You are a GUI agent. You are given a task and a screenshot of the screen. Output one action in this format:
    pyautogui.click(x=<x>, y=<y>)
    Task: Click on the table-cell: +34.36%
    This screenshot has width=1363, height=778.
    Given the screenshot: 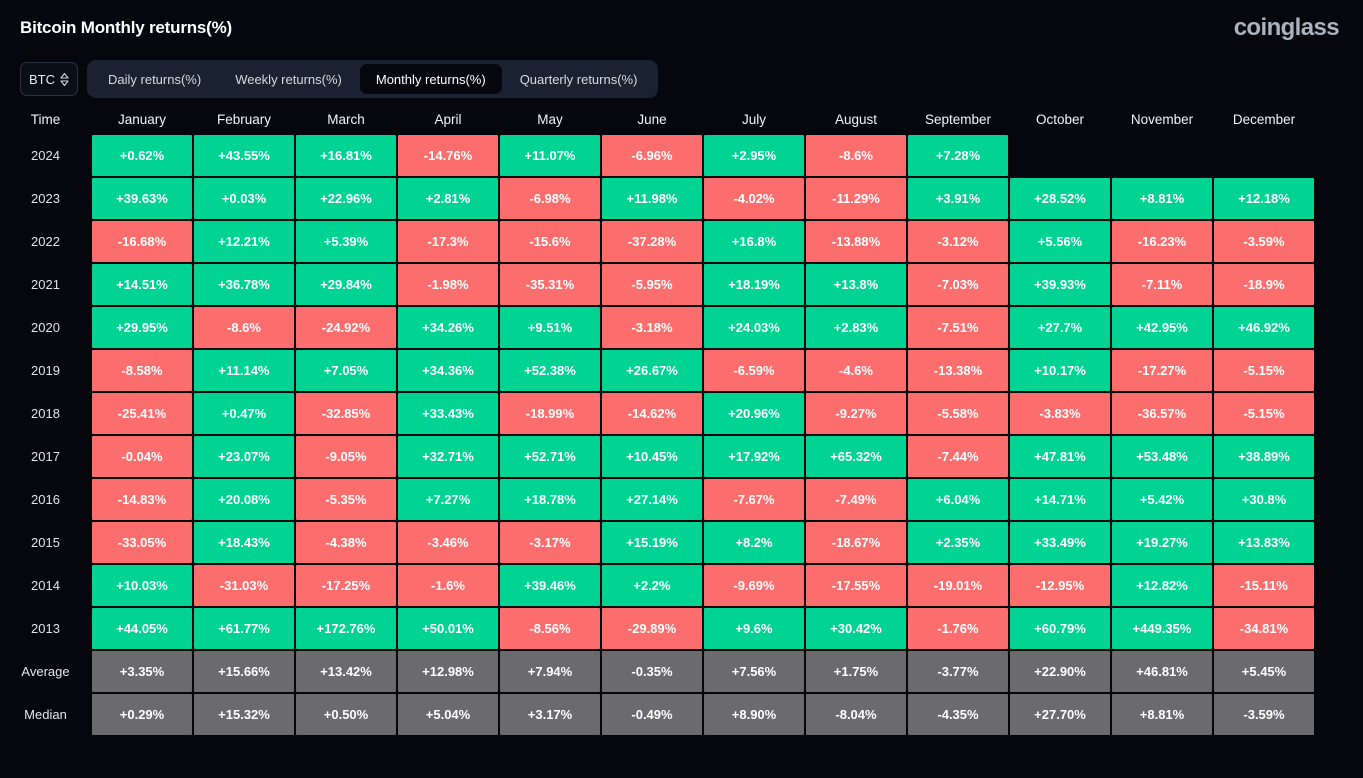 What is the action you would take?
    pyautogui.click(x=448, y=370)
    